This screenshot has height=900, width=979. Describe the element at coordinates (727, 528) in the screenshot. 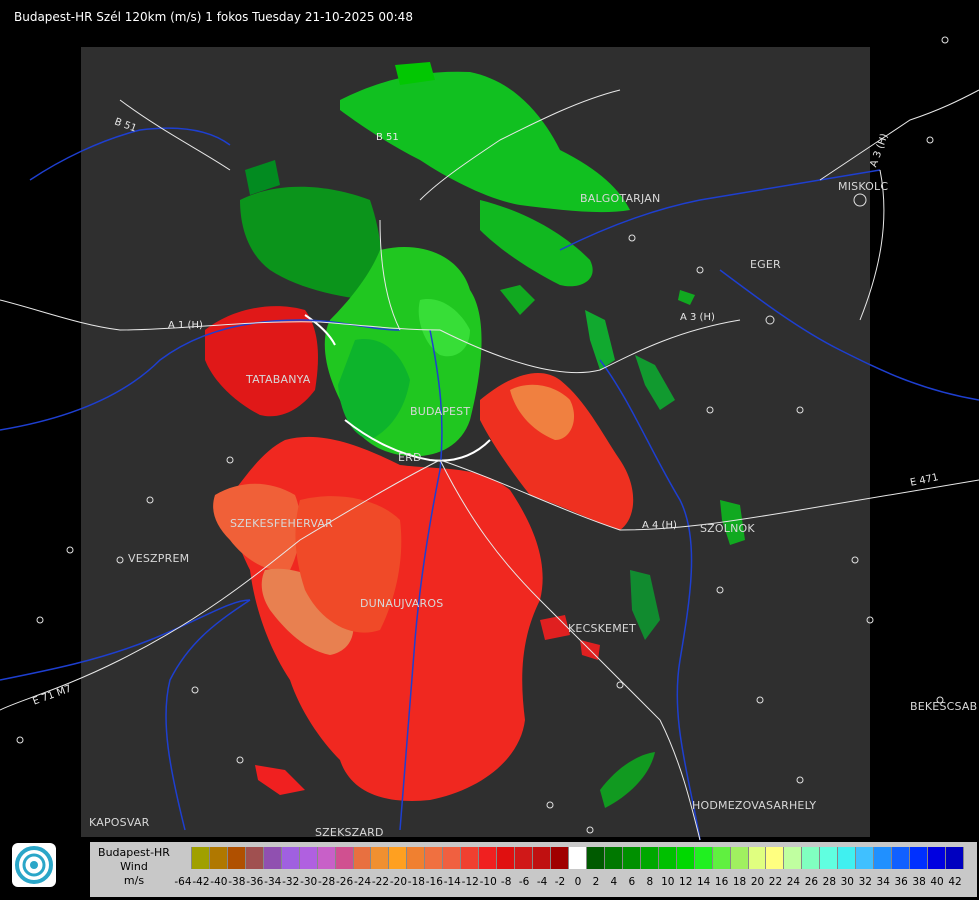

I see `city-label-szolnok: SZOLNOK` at that location.